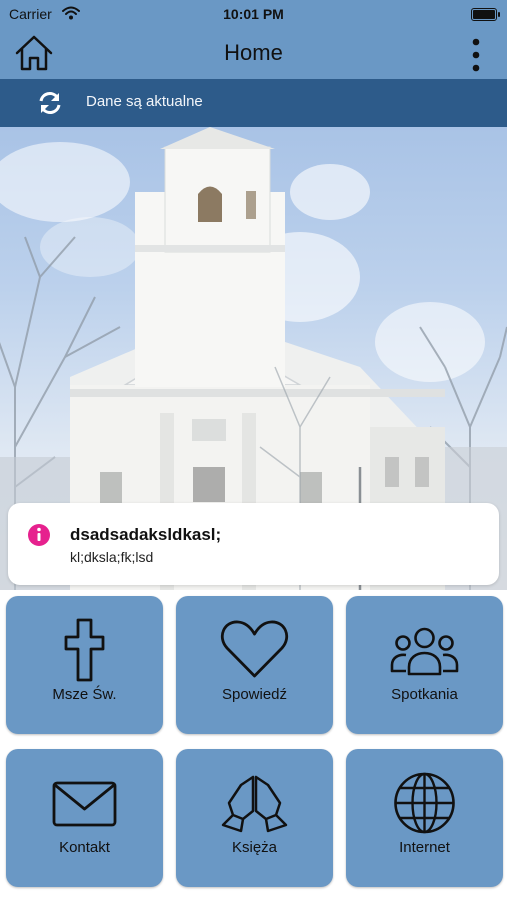 The width and height of the screenshot is (507, 900). Describe the element at coordinates (485, 14) in the screenshot. I see `battery-icon` at that location.